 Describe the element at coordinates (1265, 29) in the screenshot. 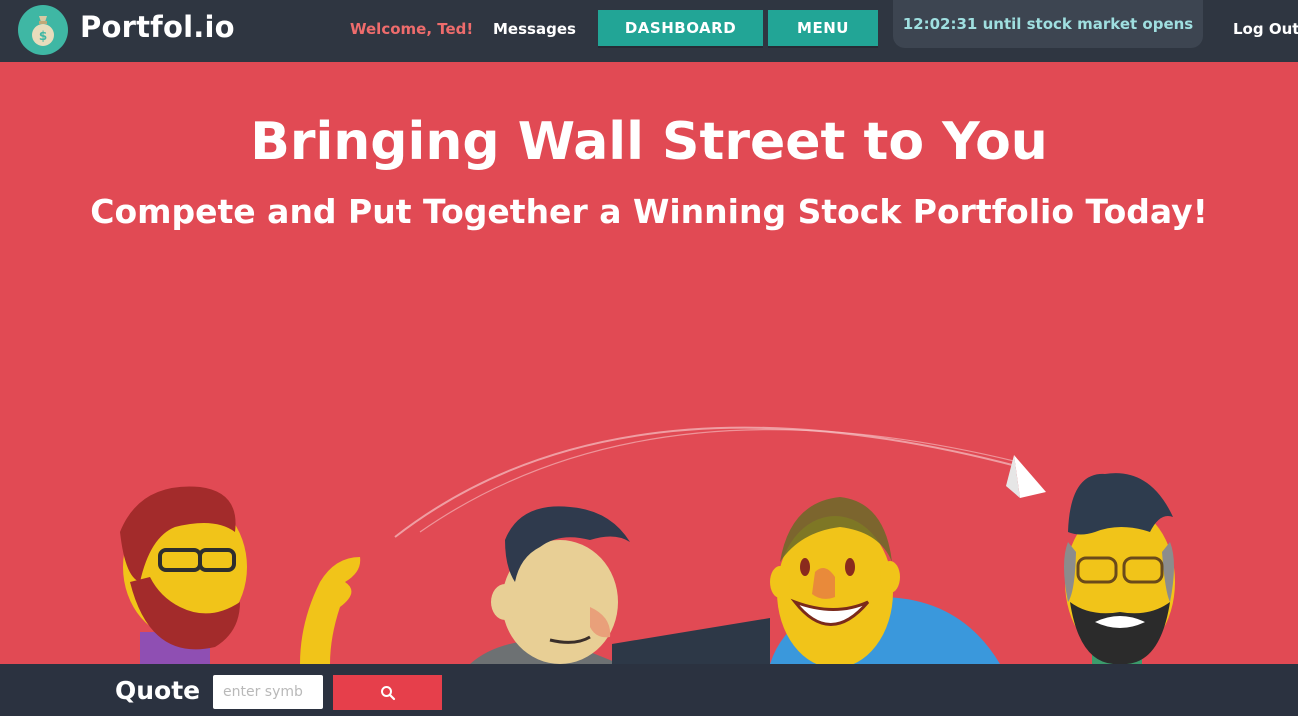

I see `logout-link: Log Out` at that location.